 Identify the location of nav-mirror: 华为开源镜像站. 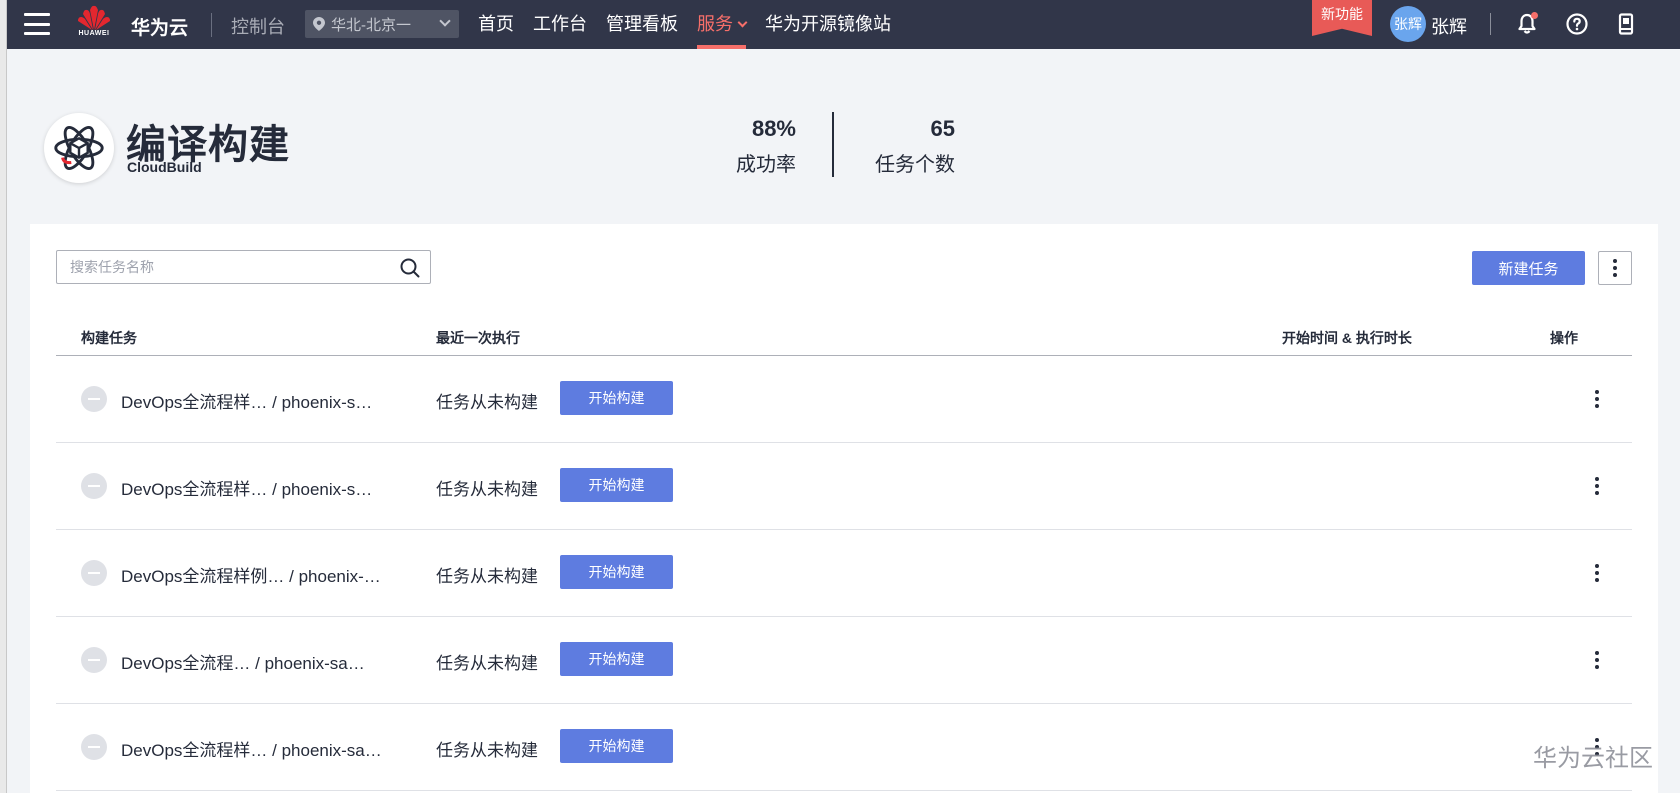
(828, 24).